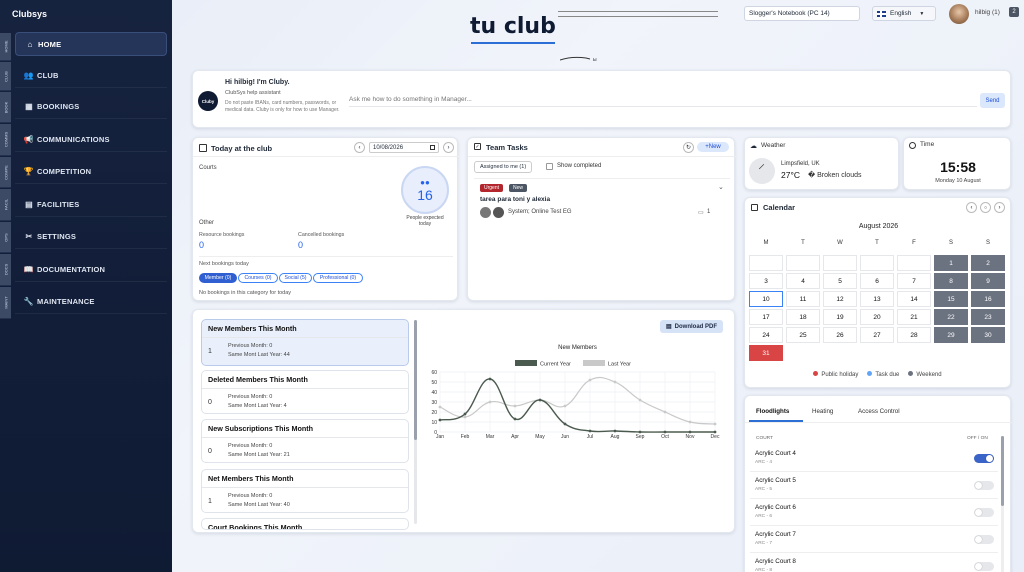 This screenshot has width=1024, height=572. I want to click on people-expected-circle: ●● 16, so click(425, 190).